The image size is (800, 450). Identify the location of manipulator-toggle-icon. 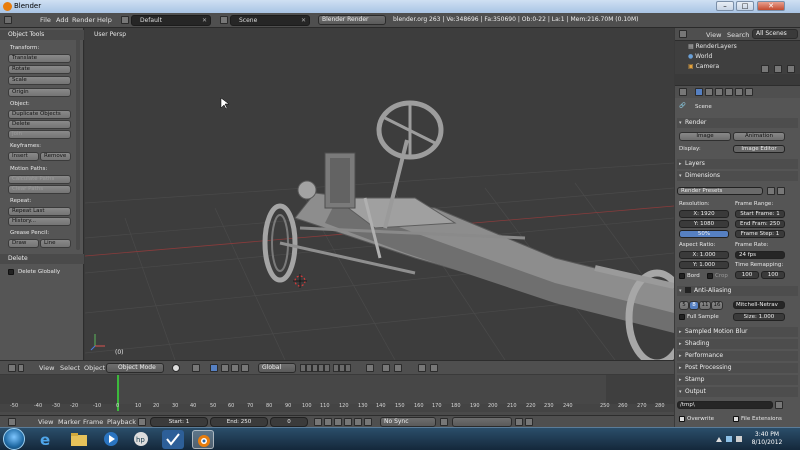
(214, 368).